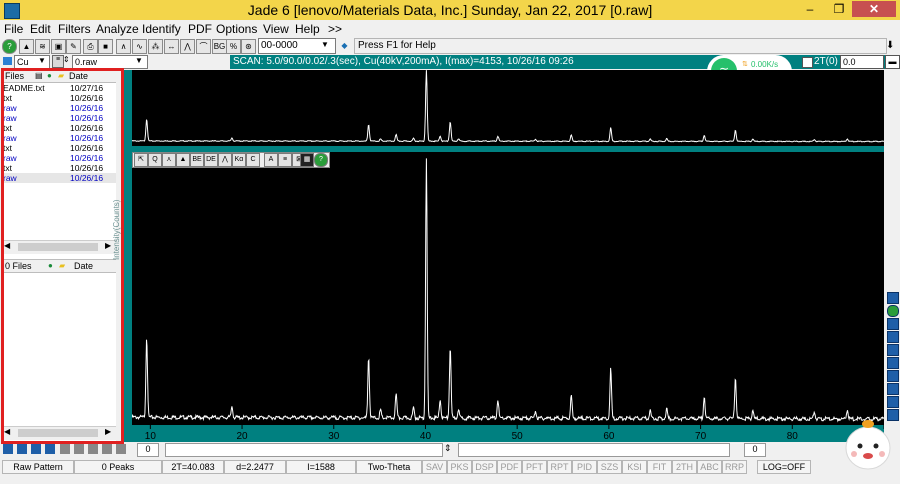 Image resolution: width=900 pixels, height=484 pixels. Describe the element at coordinates (609, 467) in the screenshot. I see `tab-szs: SZS` at that location.